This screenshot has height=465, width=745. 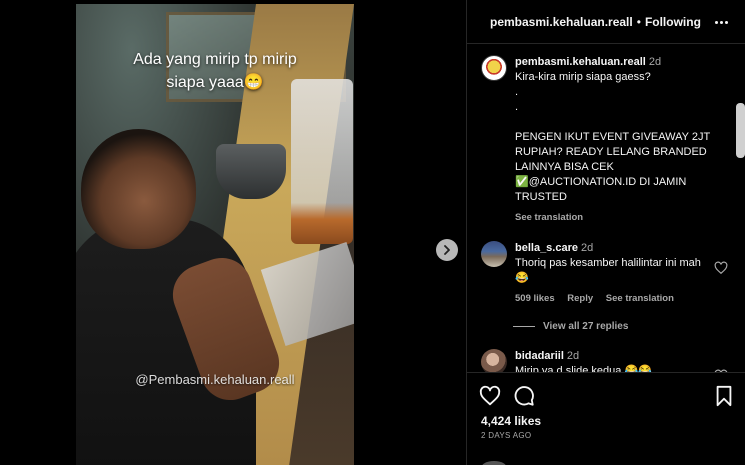 I want to click on scrollbar, so click(x=740, y=130).